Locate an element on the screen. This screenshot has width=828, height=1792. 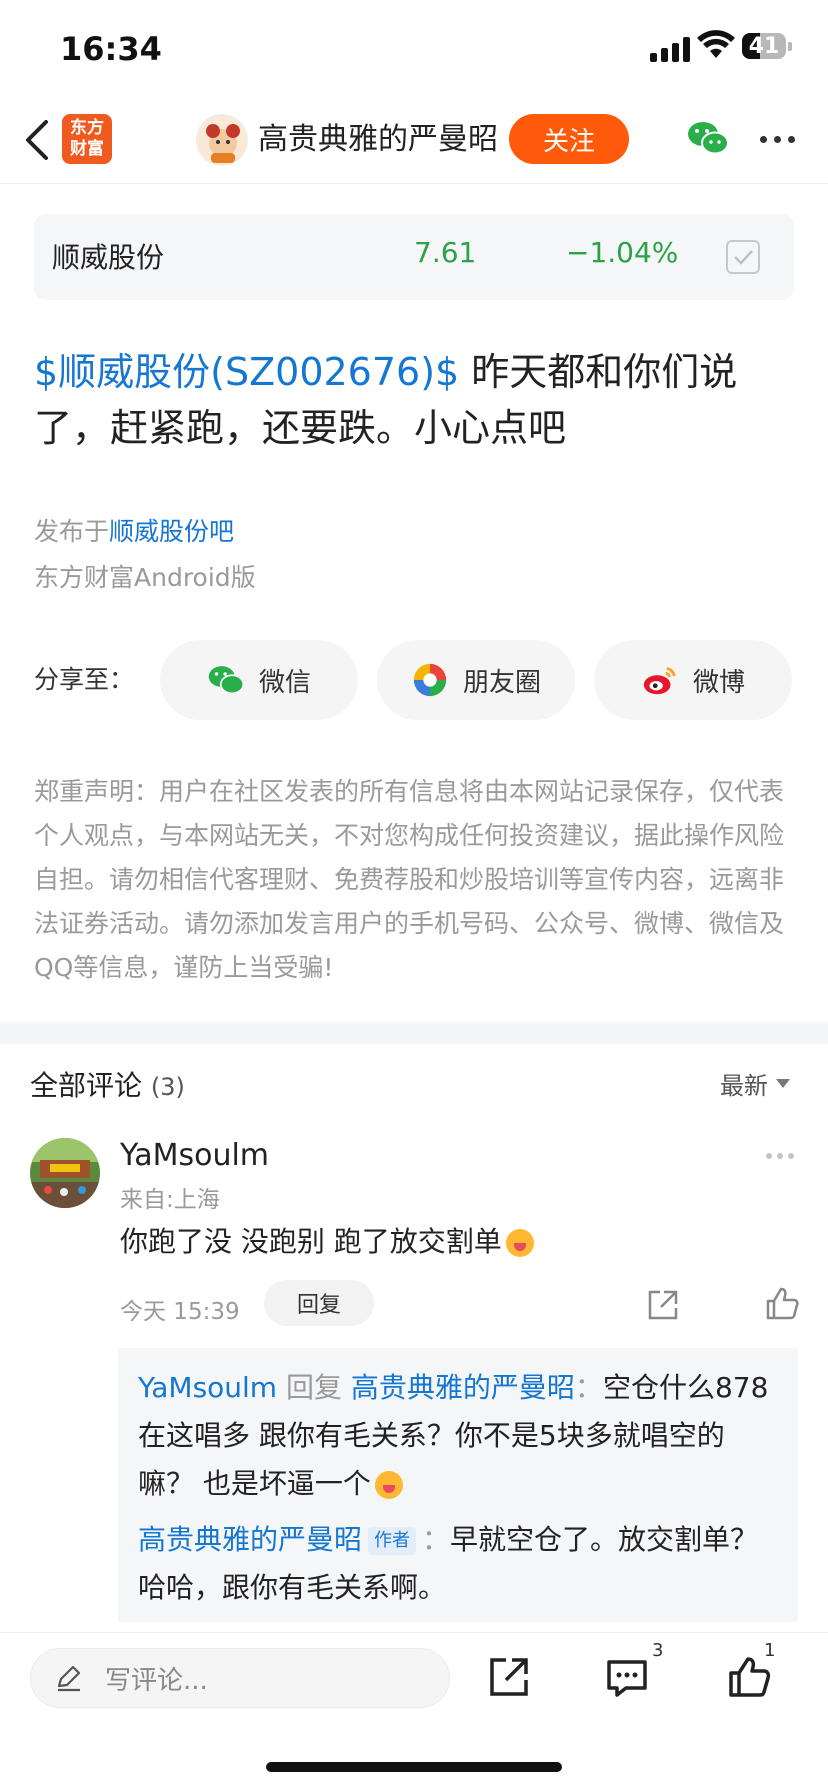
chevron-left-icon is located at coordinates (37, 140).